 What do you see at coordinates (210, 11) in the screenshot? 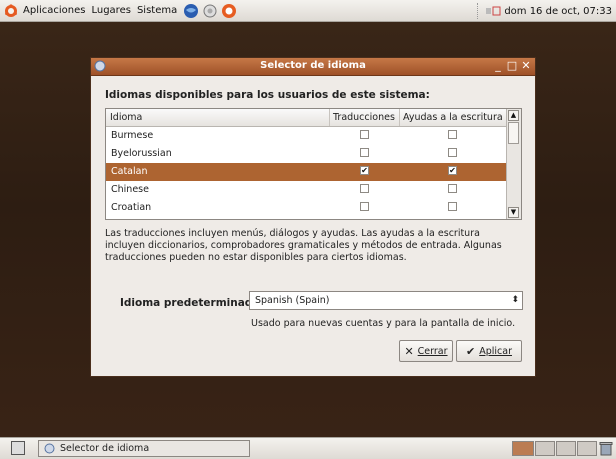
I see `email-launcher-icon` at bounding box center [210, 11].